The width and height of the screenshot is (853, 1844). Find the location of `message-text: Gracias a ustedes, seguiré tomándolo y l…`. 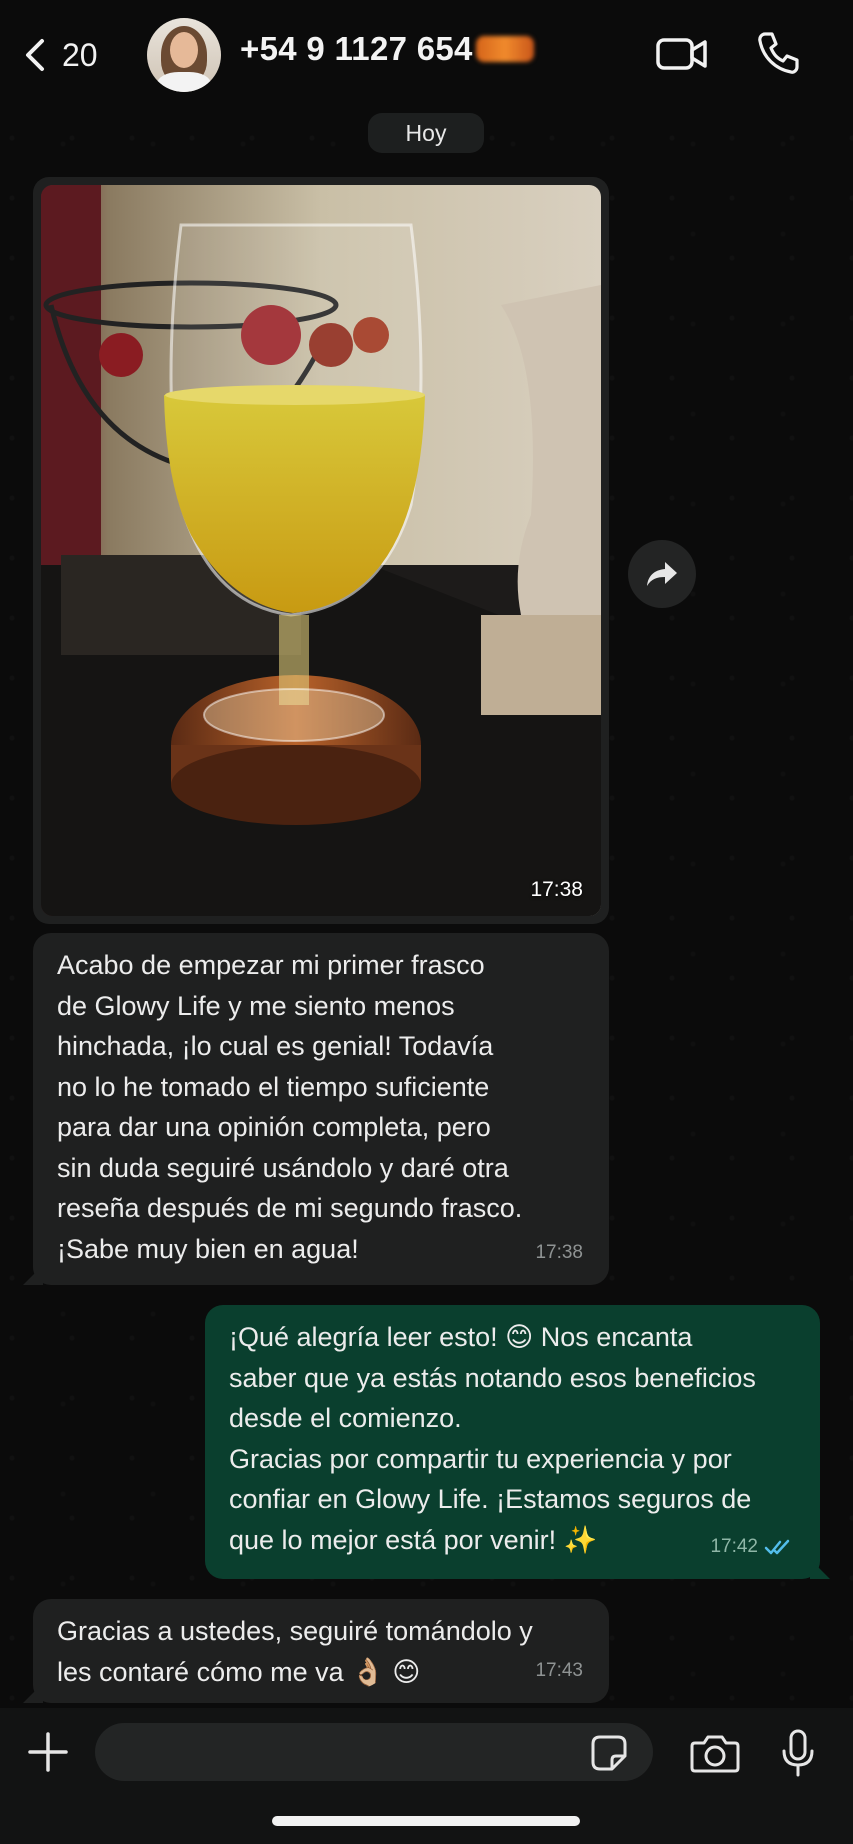

message-text: Gracias a ustedes, seguiré tomándolo y l… is located at coordinates (295, 1651).